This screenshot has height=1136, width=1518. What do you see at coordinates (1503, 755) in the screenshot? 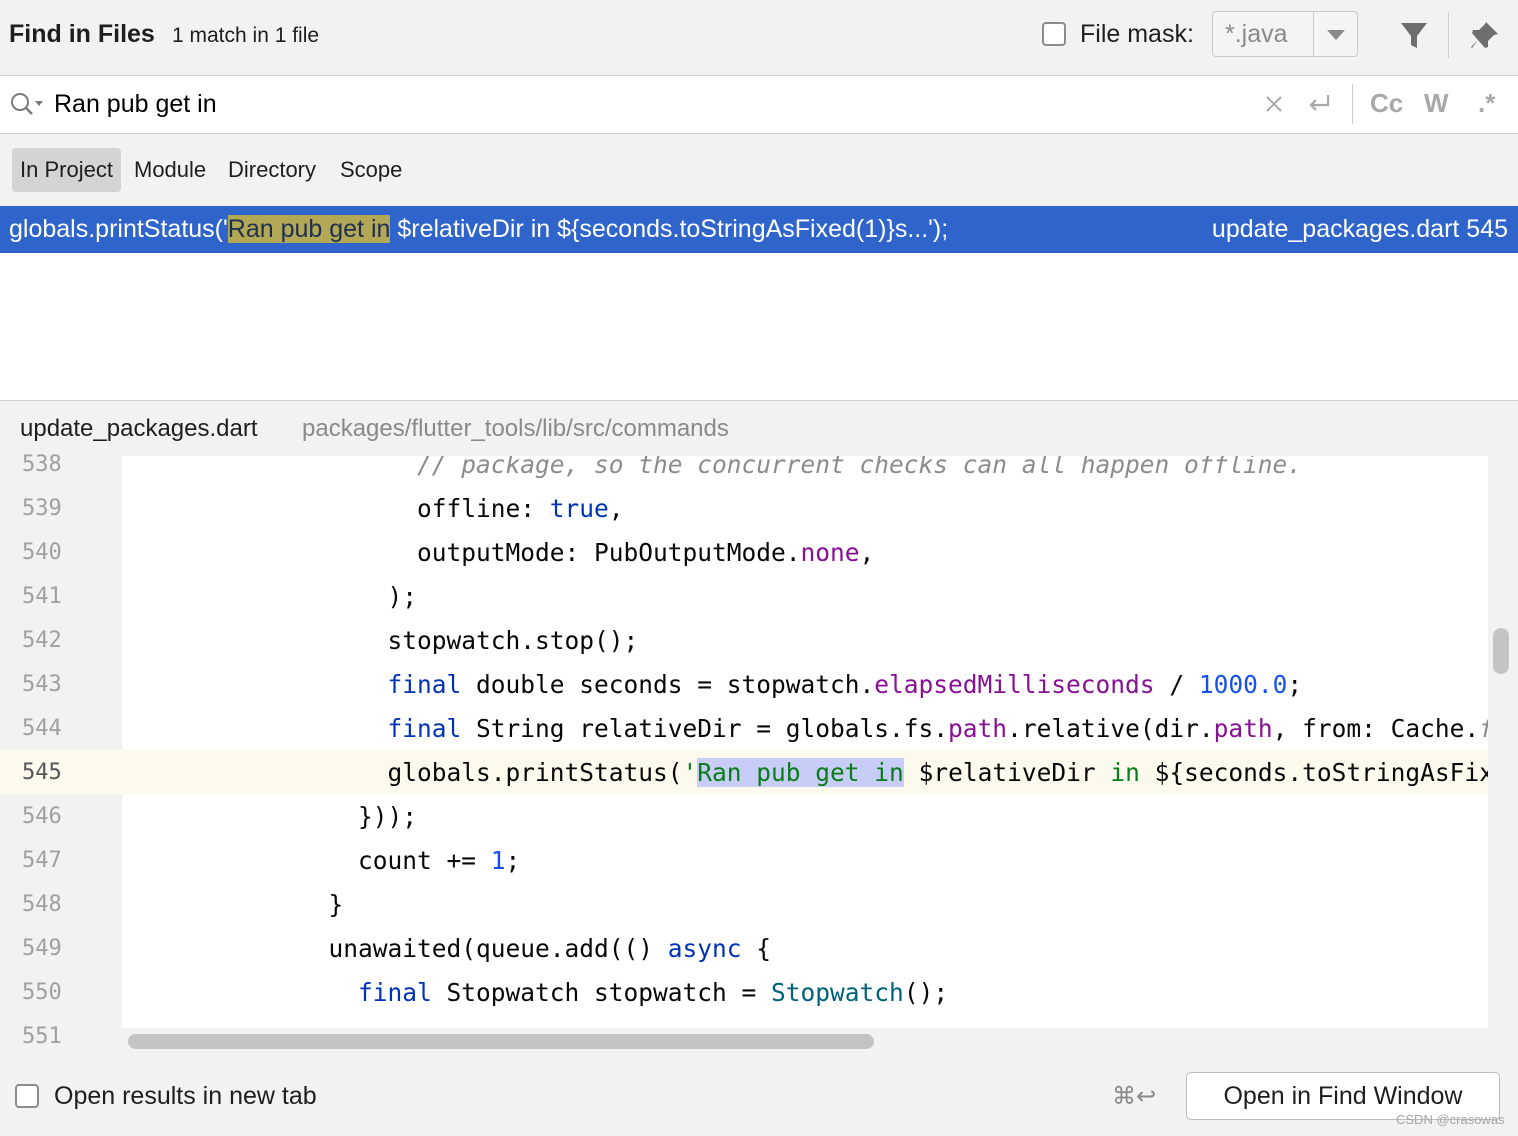
I see `vertical-scrollbar-track` at bounding box center [1503, 755].